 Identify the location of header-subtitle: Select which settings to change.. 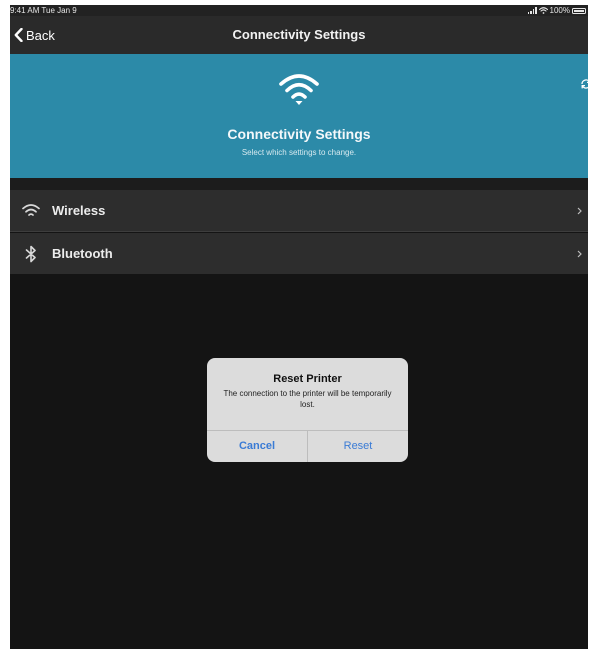
(299, 152).